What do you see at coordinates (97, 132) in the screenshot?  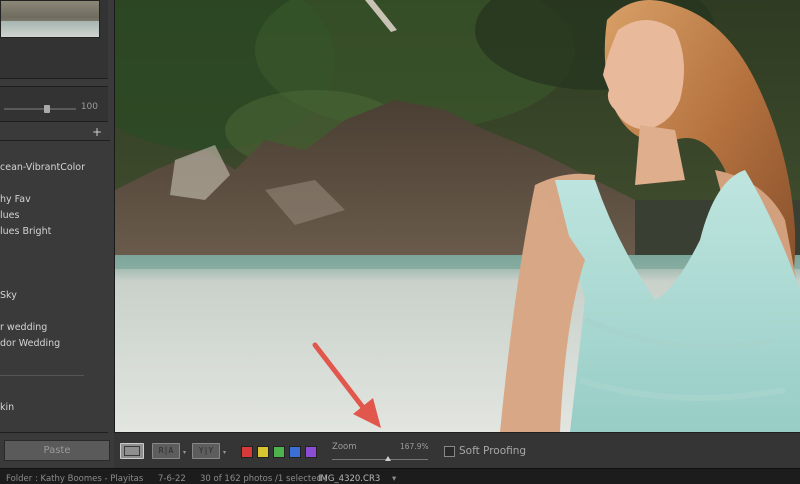 I see `add-preset-icon: +` at bounding box center [97, 132].